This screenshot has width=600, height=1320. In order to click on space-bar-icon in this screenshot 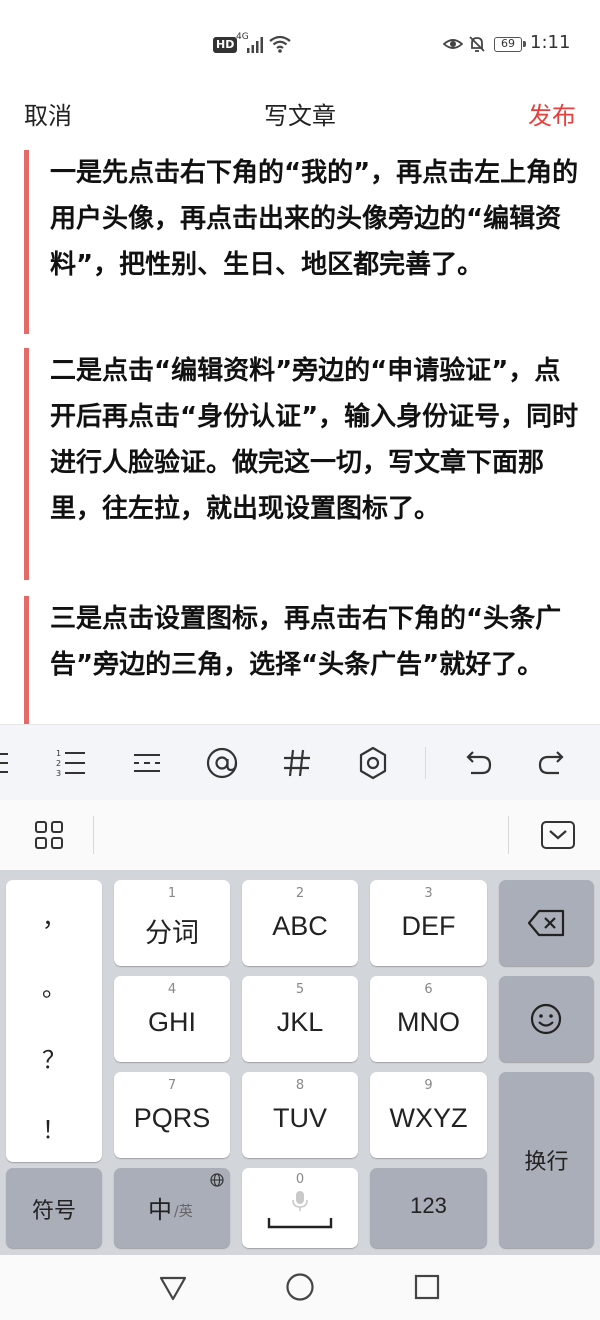, I will do `click(300, 1223)`.